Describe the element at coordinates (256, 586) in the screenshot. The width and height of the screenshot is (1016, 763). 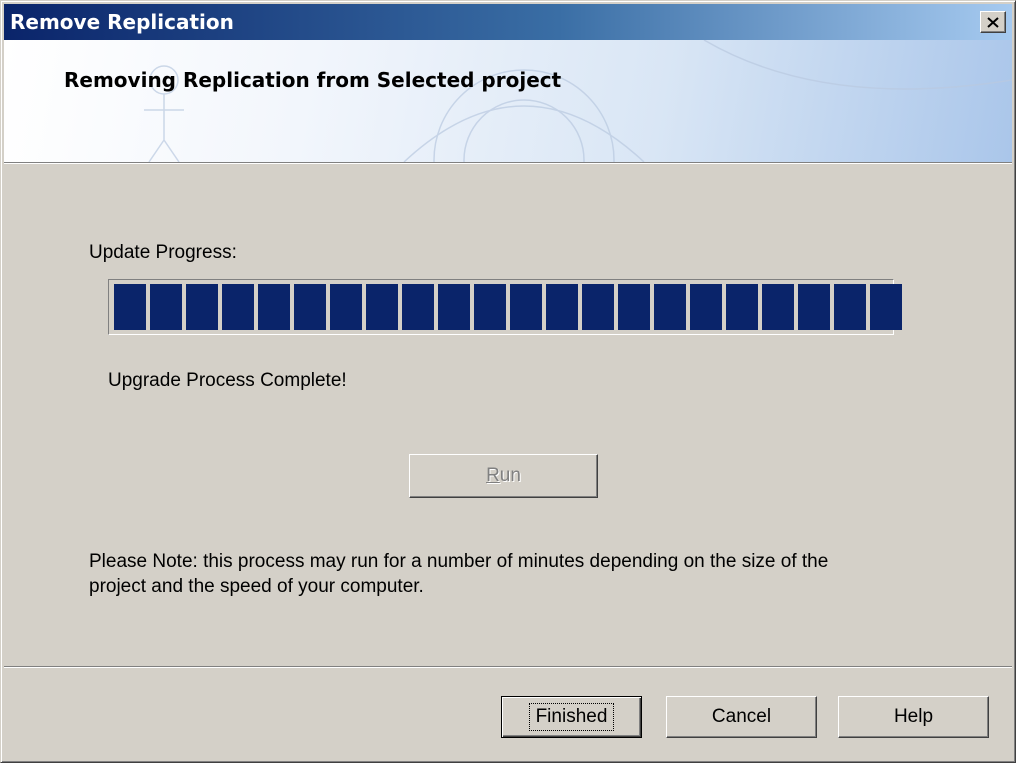
I see `note-line-2: project and the speed of your computer.` at that location.